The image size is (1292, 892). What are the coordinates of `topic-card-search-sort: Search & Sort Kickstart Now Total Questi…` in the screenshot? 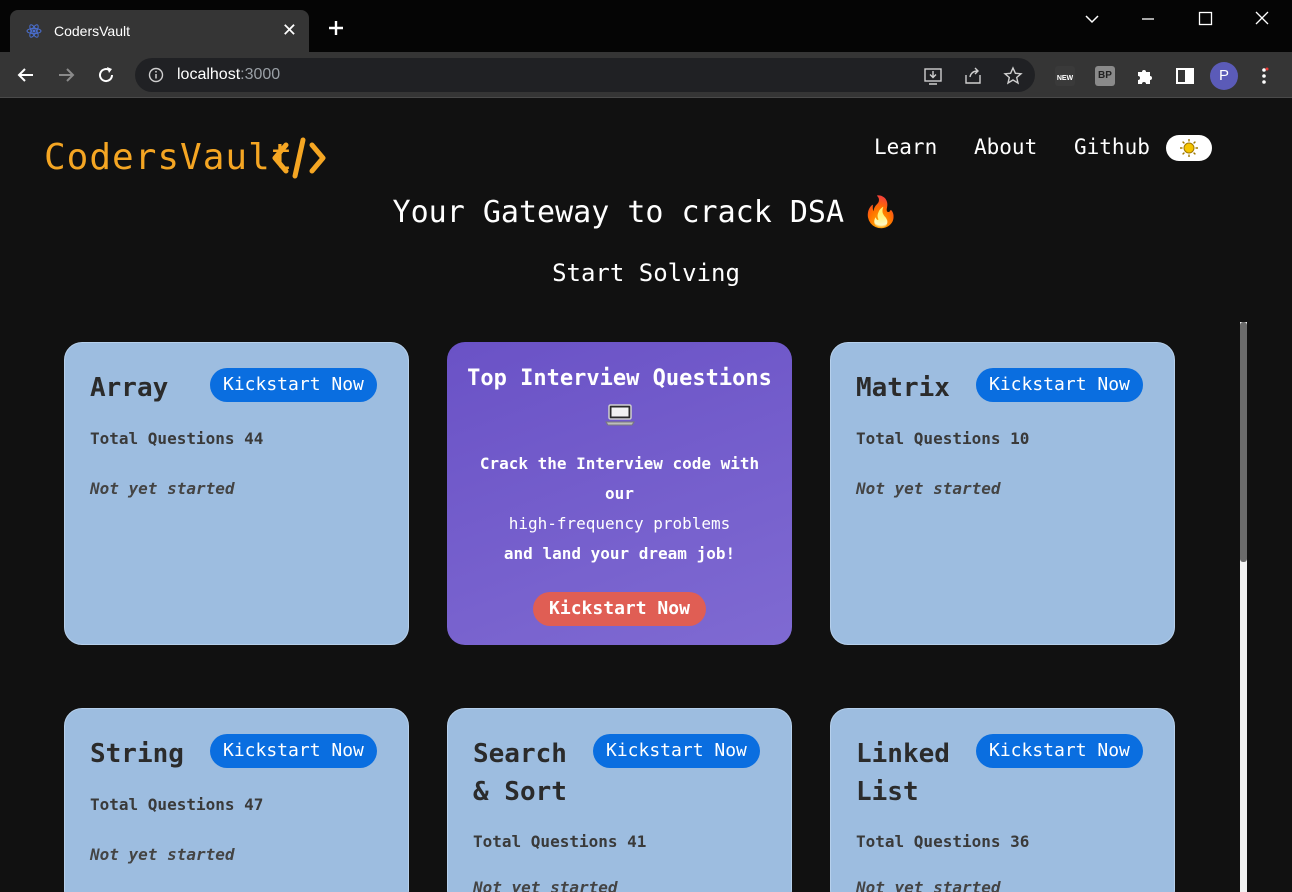 It's located at (619, 800).